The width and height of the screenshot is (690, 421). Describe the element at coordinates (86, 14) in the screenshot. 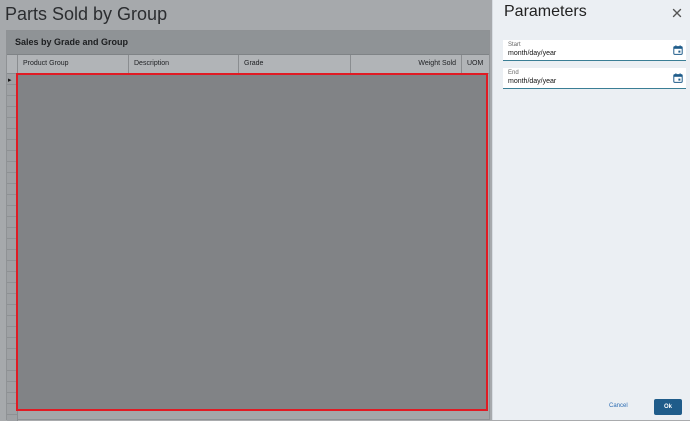

I see `page-title: Parts Sold by Group` at that location.